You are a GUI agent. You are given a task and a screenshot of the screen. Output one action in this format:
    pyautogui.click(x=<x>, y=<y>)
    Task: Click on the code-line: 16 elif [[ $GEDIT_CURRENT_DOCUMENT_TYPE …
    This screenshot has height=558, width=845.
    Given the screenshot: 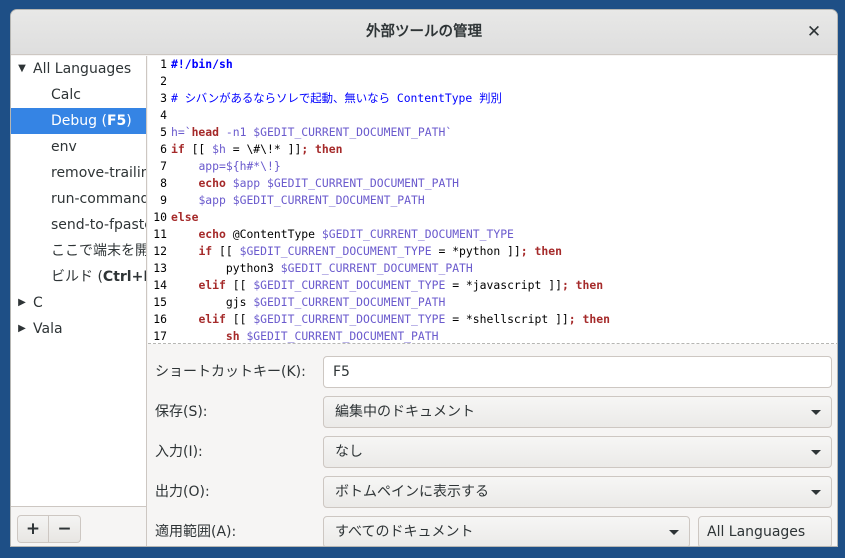 What is the action you would take?
    pyautogui.click(x=492, y=319)
    